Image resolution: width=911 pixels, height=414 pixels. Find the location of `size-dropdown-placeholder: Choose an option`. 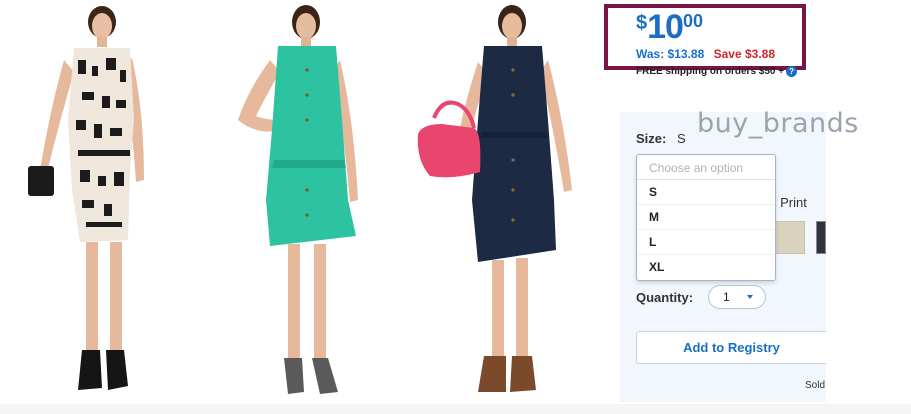

size-dropdown-placeholder: Choose an option is located at coordinates (706, 167).